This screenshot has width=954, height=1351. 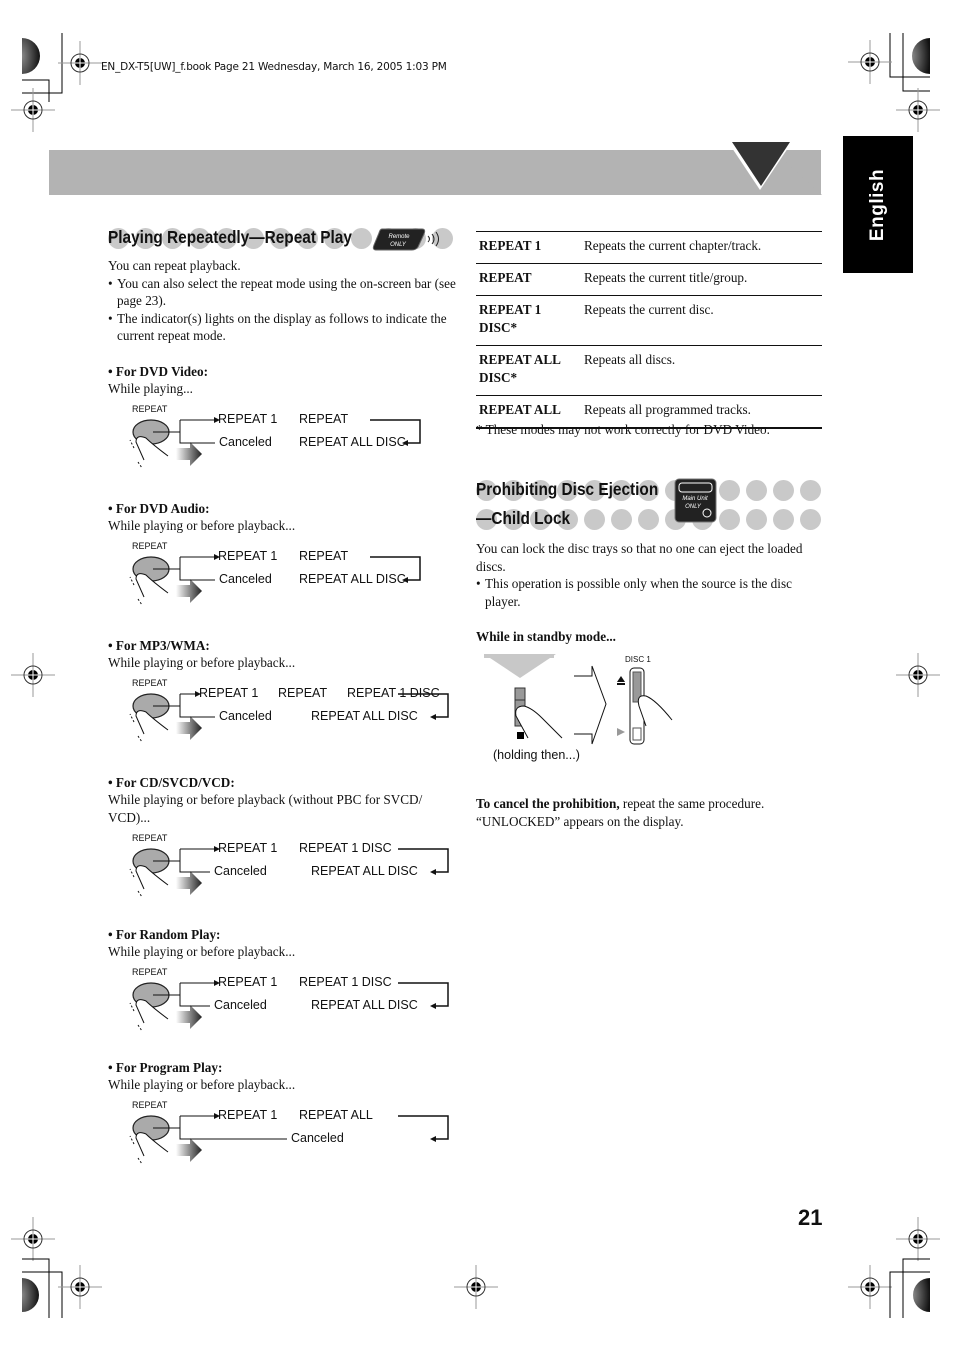 What do you see at coordinates (159, 508) in the screenshot?
I see `case-title: • For DVD Audio:` at bounding box center [159, 508].